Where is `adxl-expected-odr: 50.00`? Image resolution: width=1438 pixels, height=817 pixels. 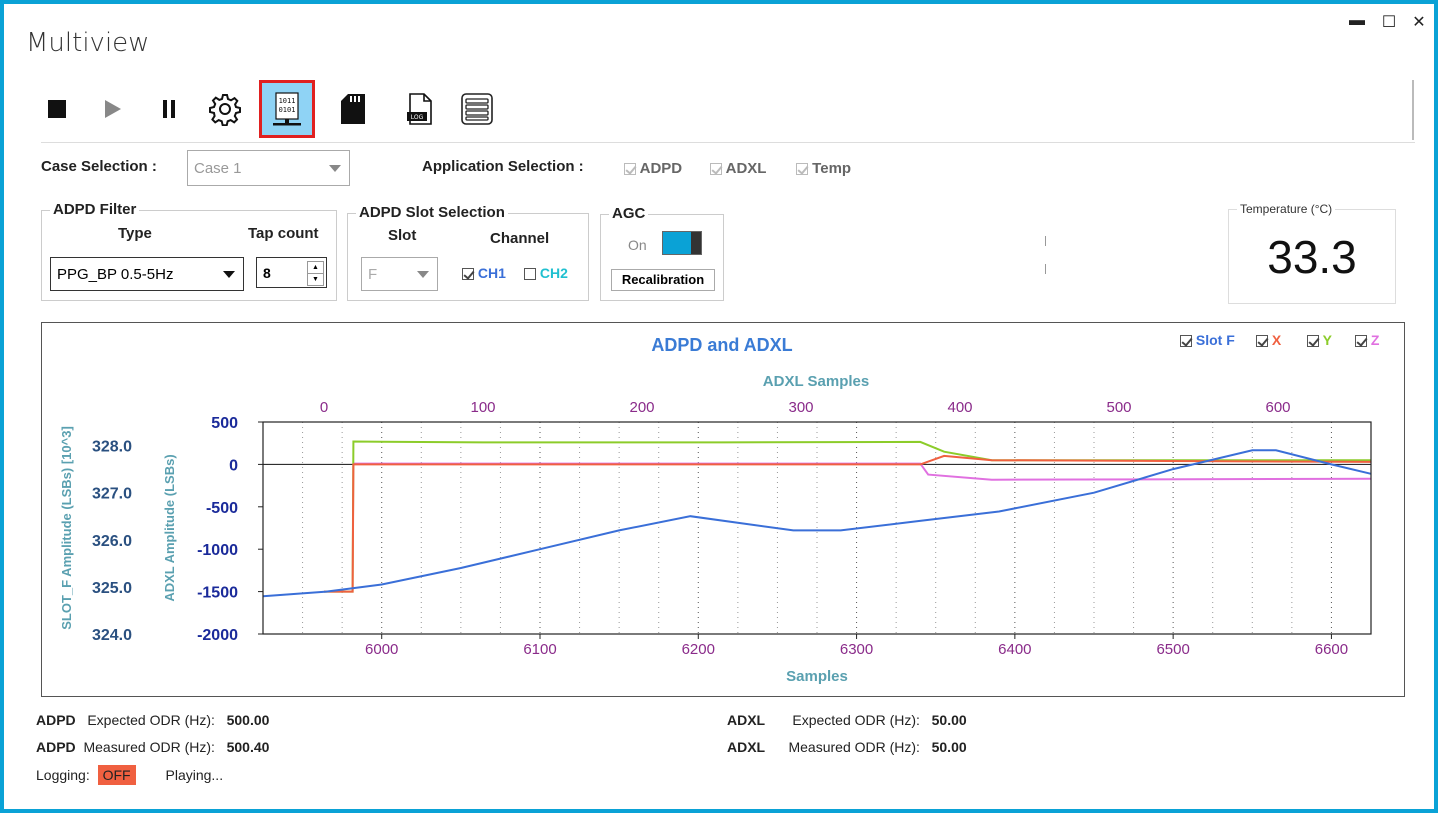 adxl-expected-odr: 50.00 is located at coordinates (949, 720).